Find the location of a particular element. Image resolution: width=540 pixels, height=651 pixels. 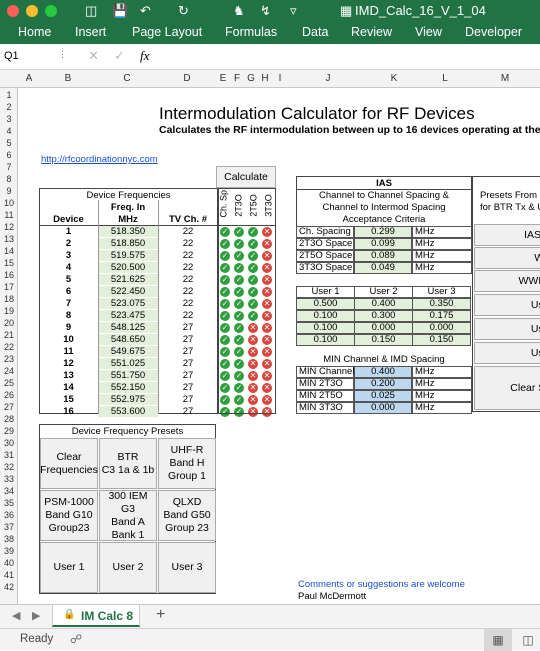

accessibility-icon: ☍ is located at coordinates (76, 639).